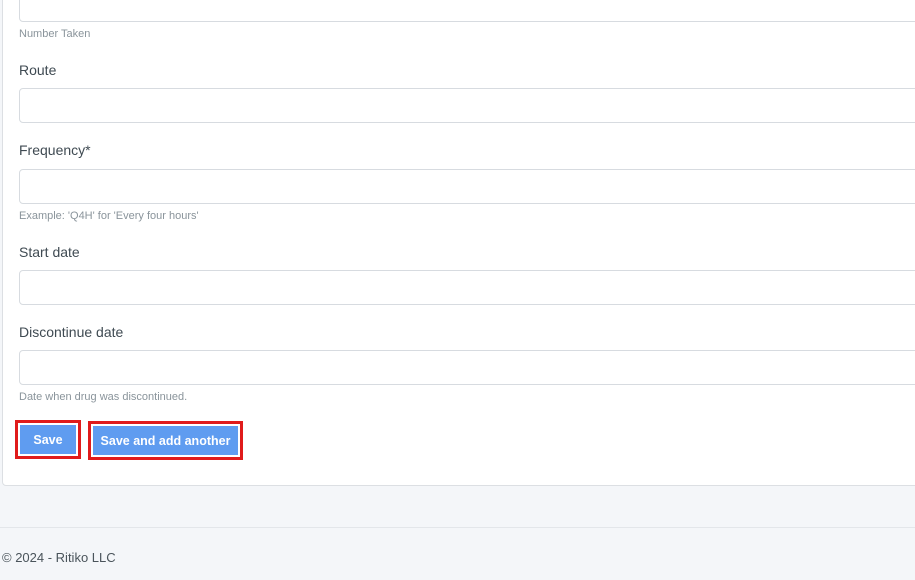 The height and width of the screenshot is (580, 915). I want to click on save-and-add-another-button-highlight: Save and add another, so click(165, 440).